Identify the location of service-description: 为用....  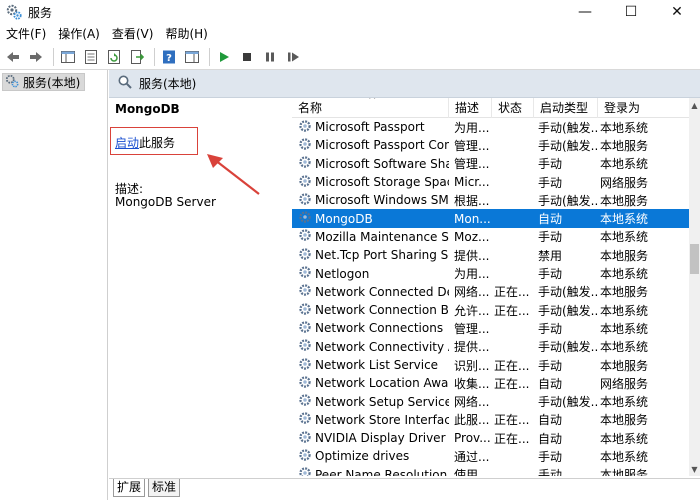
(472, 274).